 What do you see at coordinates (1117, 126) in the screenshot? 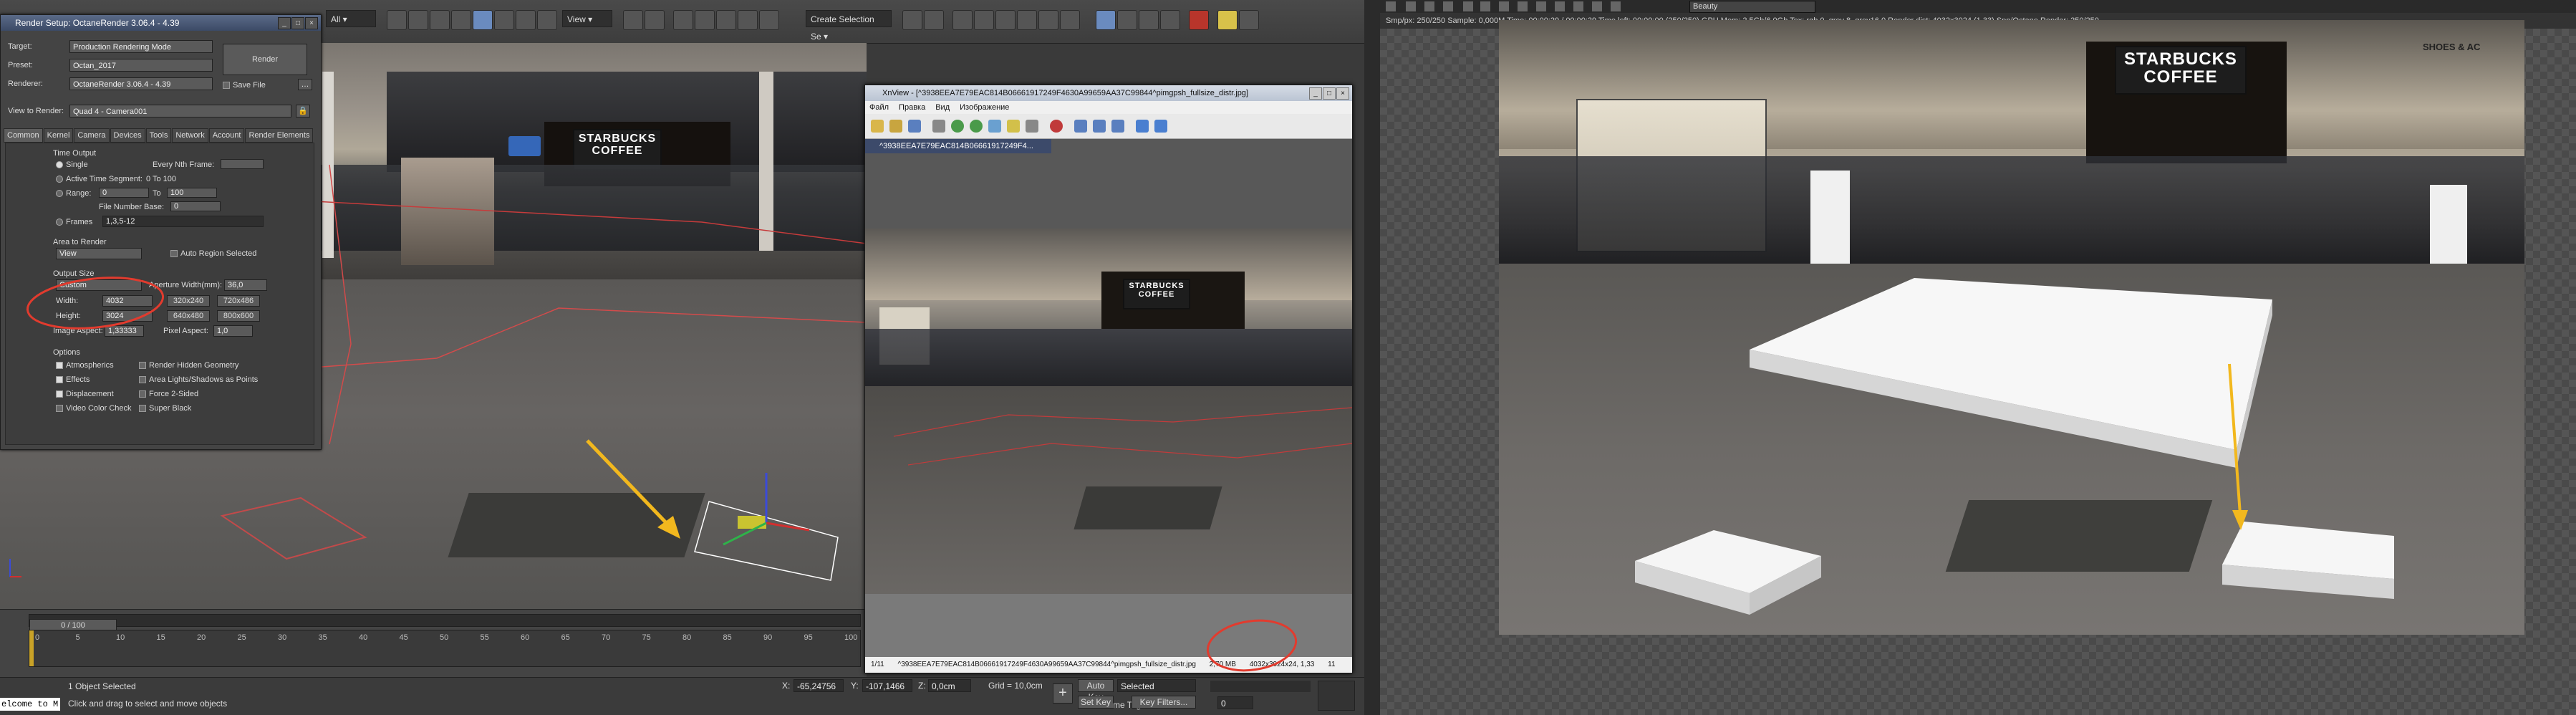
I see `zoom-fit-icon` at bounding box center [1117, 126].